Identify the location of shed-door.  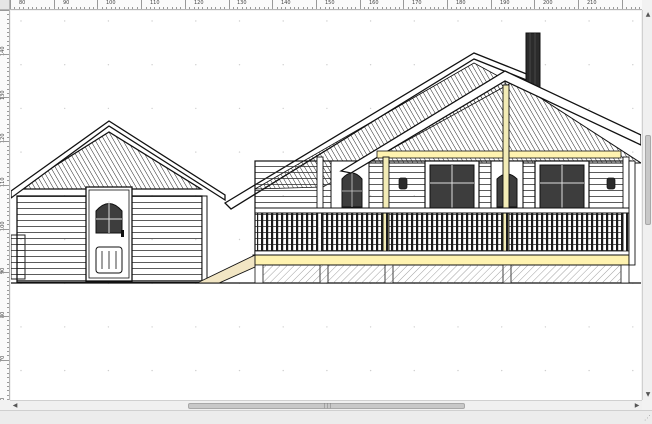
(109, 234).